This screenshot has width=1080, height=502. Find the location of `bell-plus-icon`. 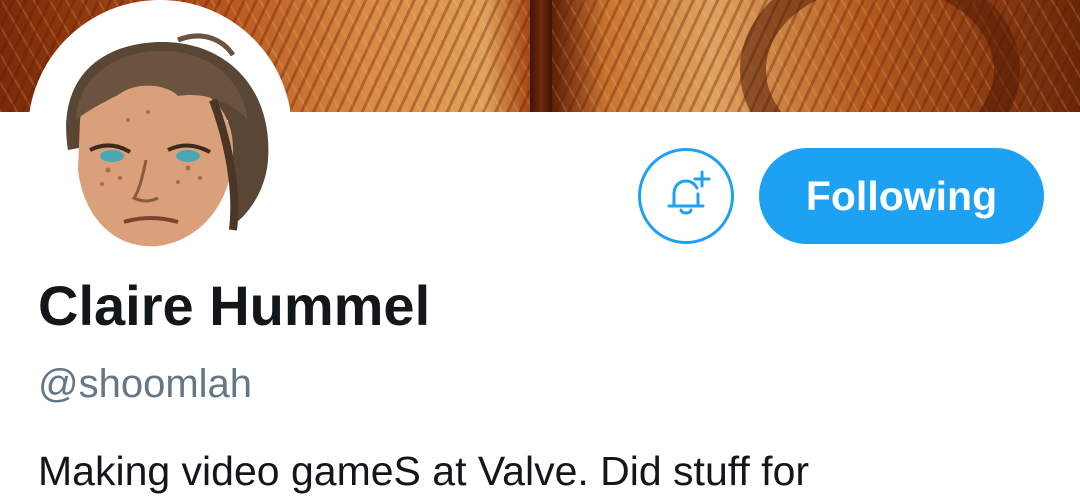

bell-plus-icon is located at coordinates (689, 192).